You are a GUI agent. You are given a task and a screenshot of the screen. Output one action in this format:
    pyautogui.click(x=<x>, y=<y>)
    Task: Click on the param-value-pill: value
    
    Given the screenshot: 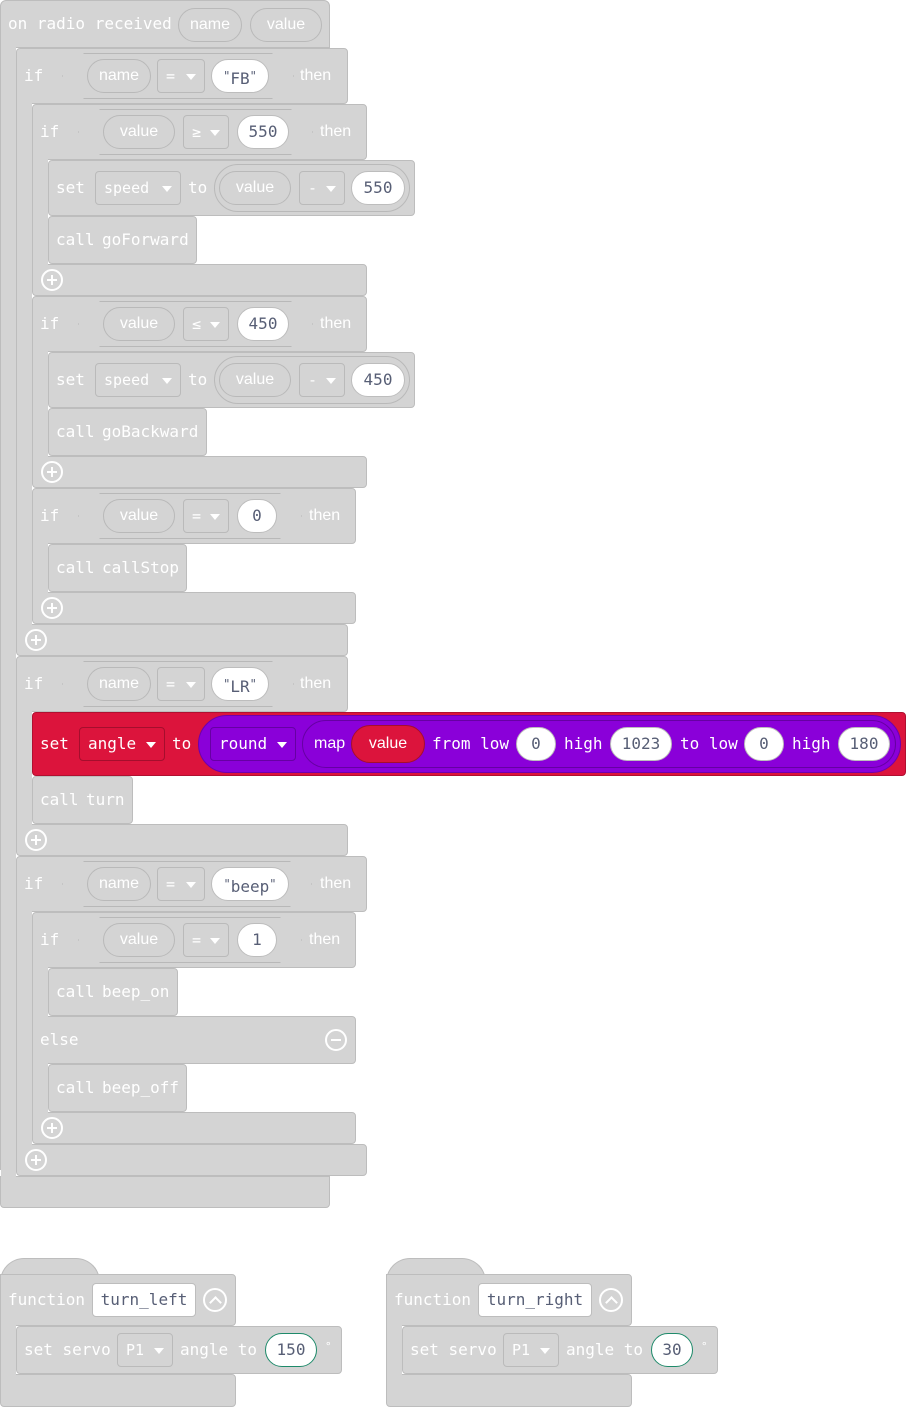 What is the action you would take?
    pyautogui.click(x=286, y=25)
    